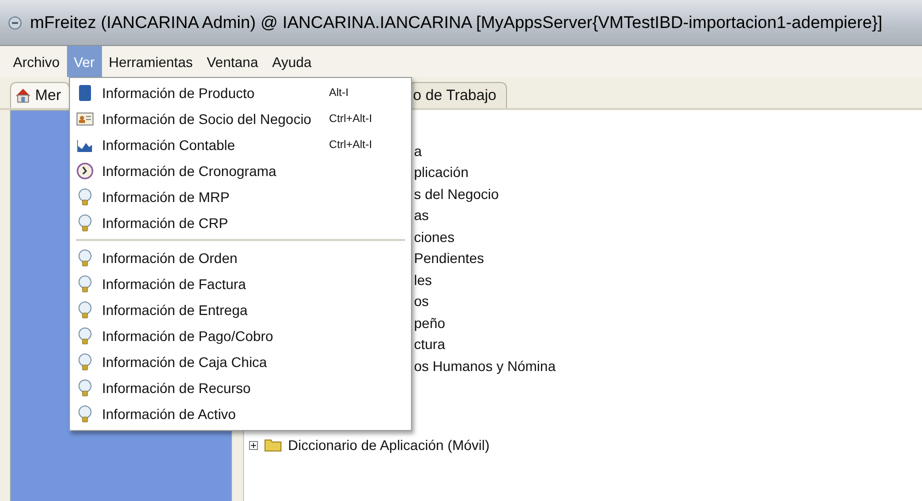 This screenshot has width=922, height=501. Describe the element at coordinates (456, 22) in the screenshot. I see `window-title: mFreitez (IANCARINA Admin) @ IANCARINA.IANCARINA [MyAppsServer{VMTestIBD-importacion1-adempiere}]` at that location.